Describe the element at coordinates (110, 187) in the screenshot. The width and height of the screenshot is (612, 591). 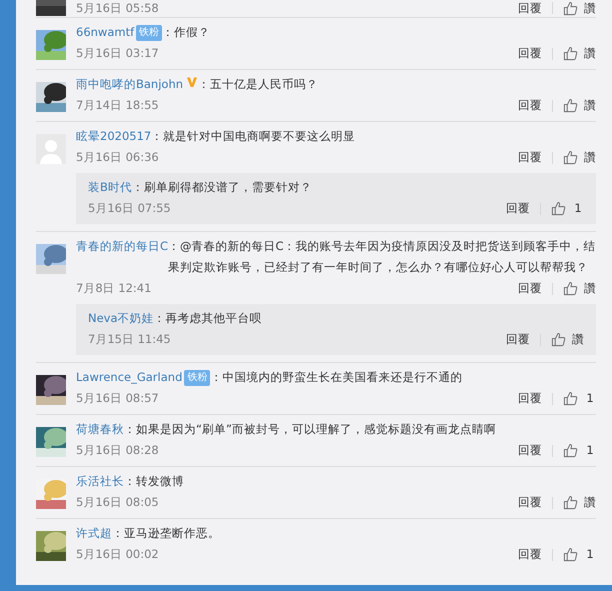
I see `user-name-link: 装B时代` at that location.